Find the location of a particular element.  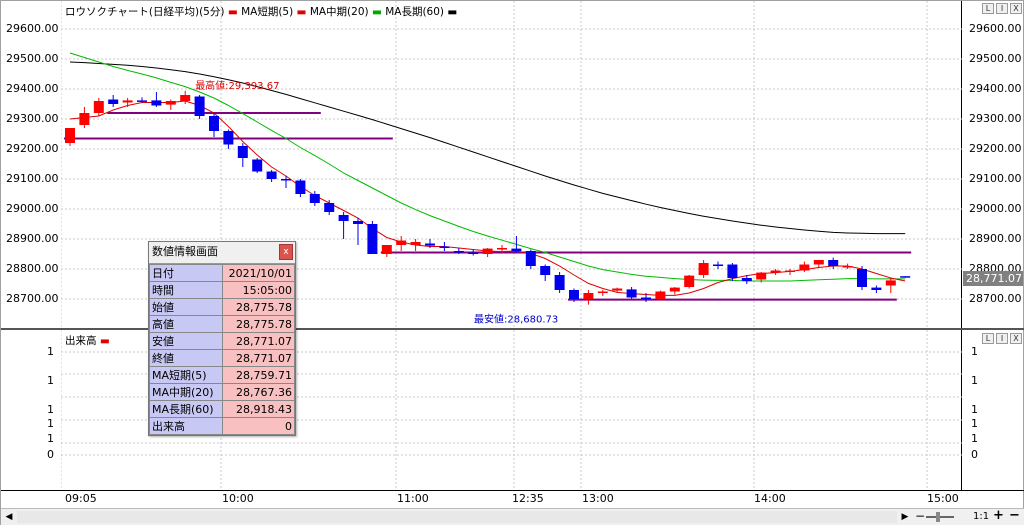

info-row: 始値 28,775.78 is located at coordinates (222, 307).